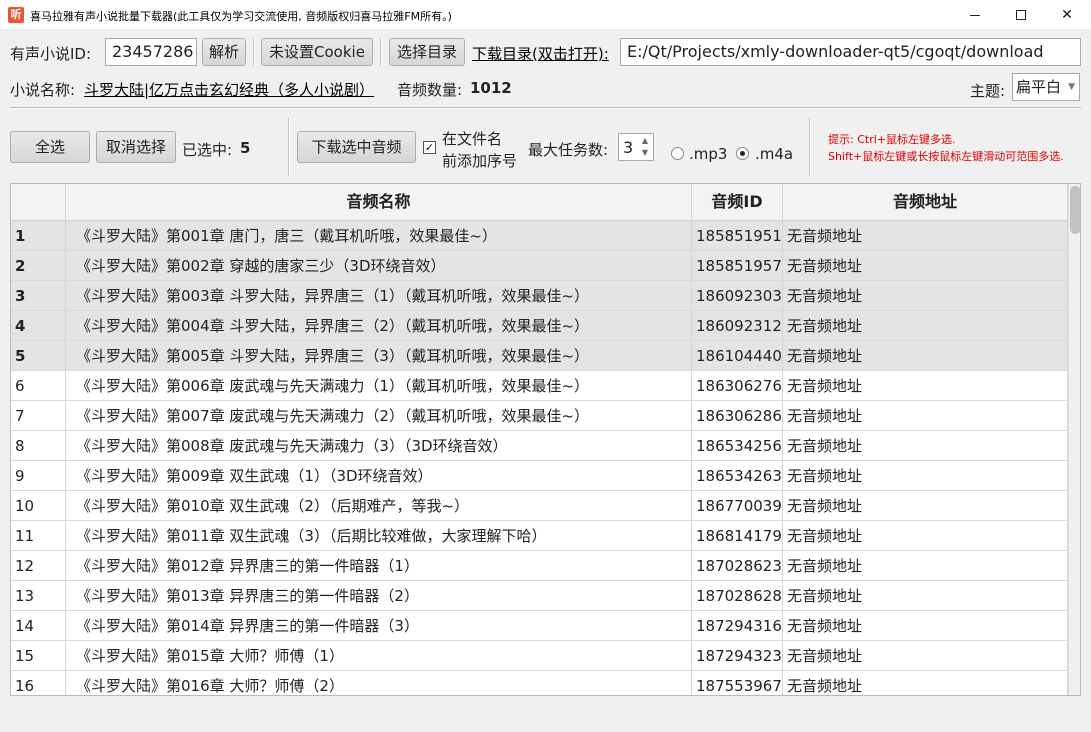 Image resolution: width=1091 pixels, height=732 pixels. I want to click on row-name: 《斗罗大陆》第007章 废武魂与先天满魂力（2）（戴耳机听哦，效果最佳~）, so click(379, 416).